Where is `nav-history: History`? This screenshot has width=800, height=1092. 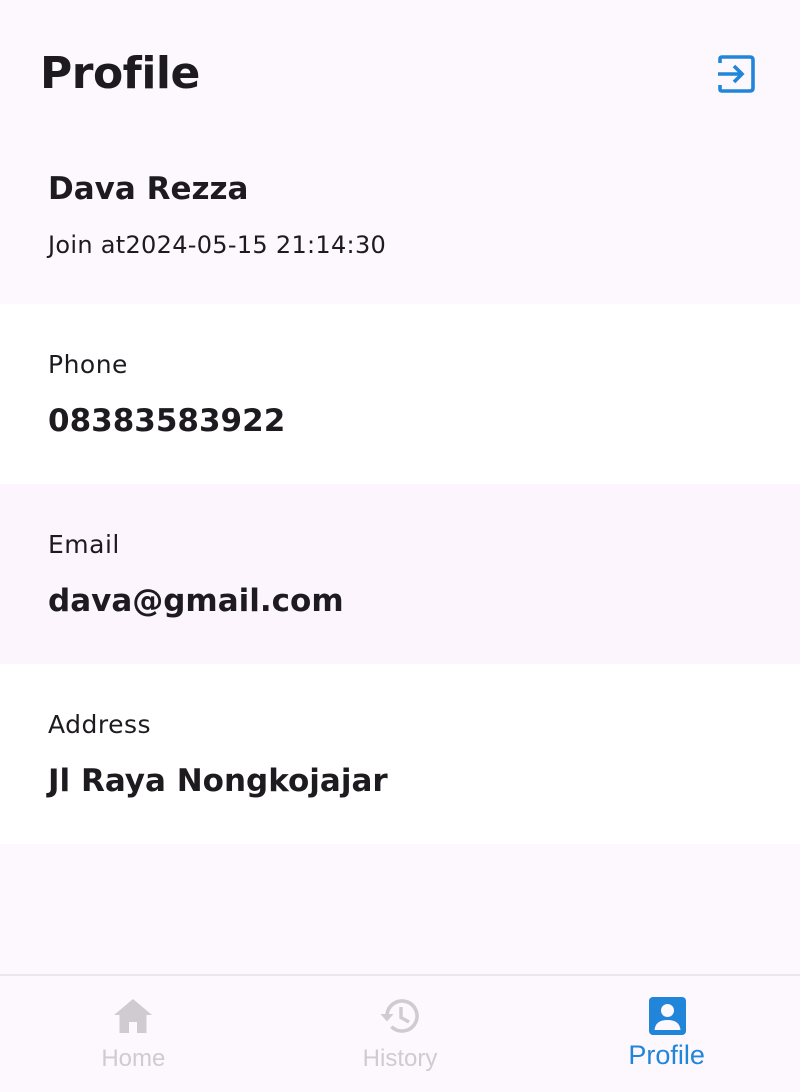
nav-history: History is located at coordinates (400, 1034).